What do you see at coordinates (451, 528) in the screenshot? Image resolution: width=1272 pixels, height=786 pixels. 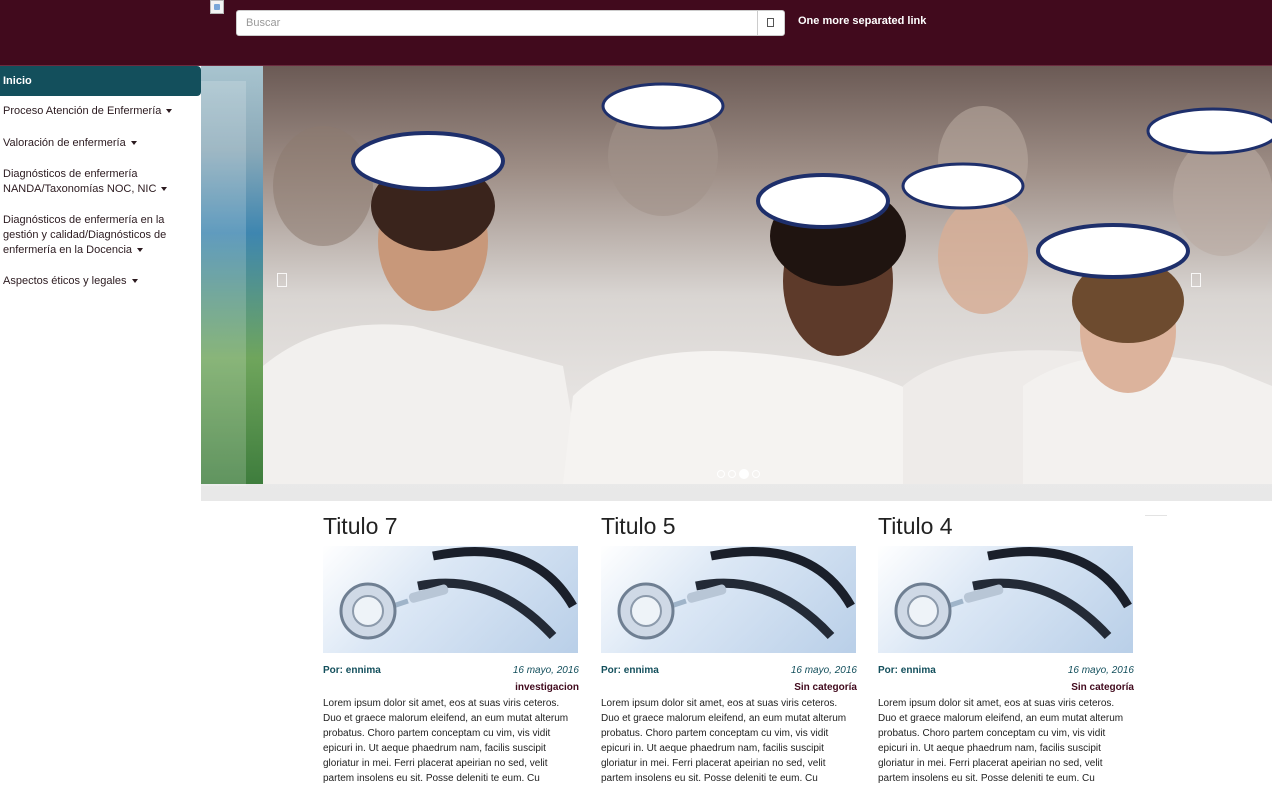 I see `post-title: Titulo 7` at bounding box center [451, 528].